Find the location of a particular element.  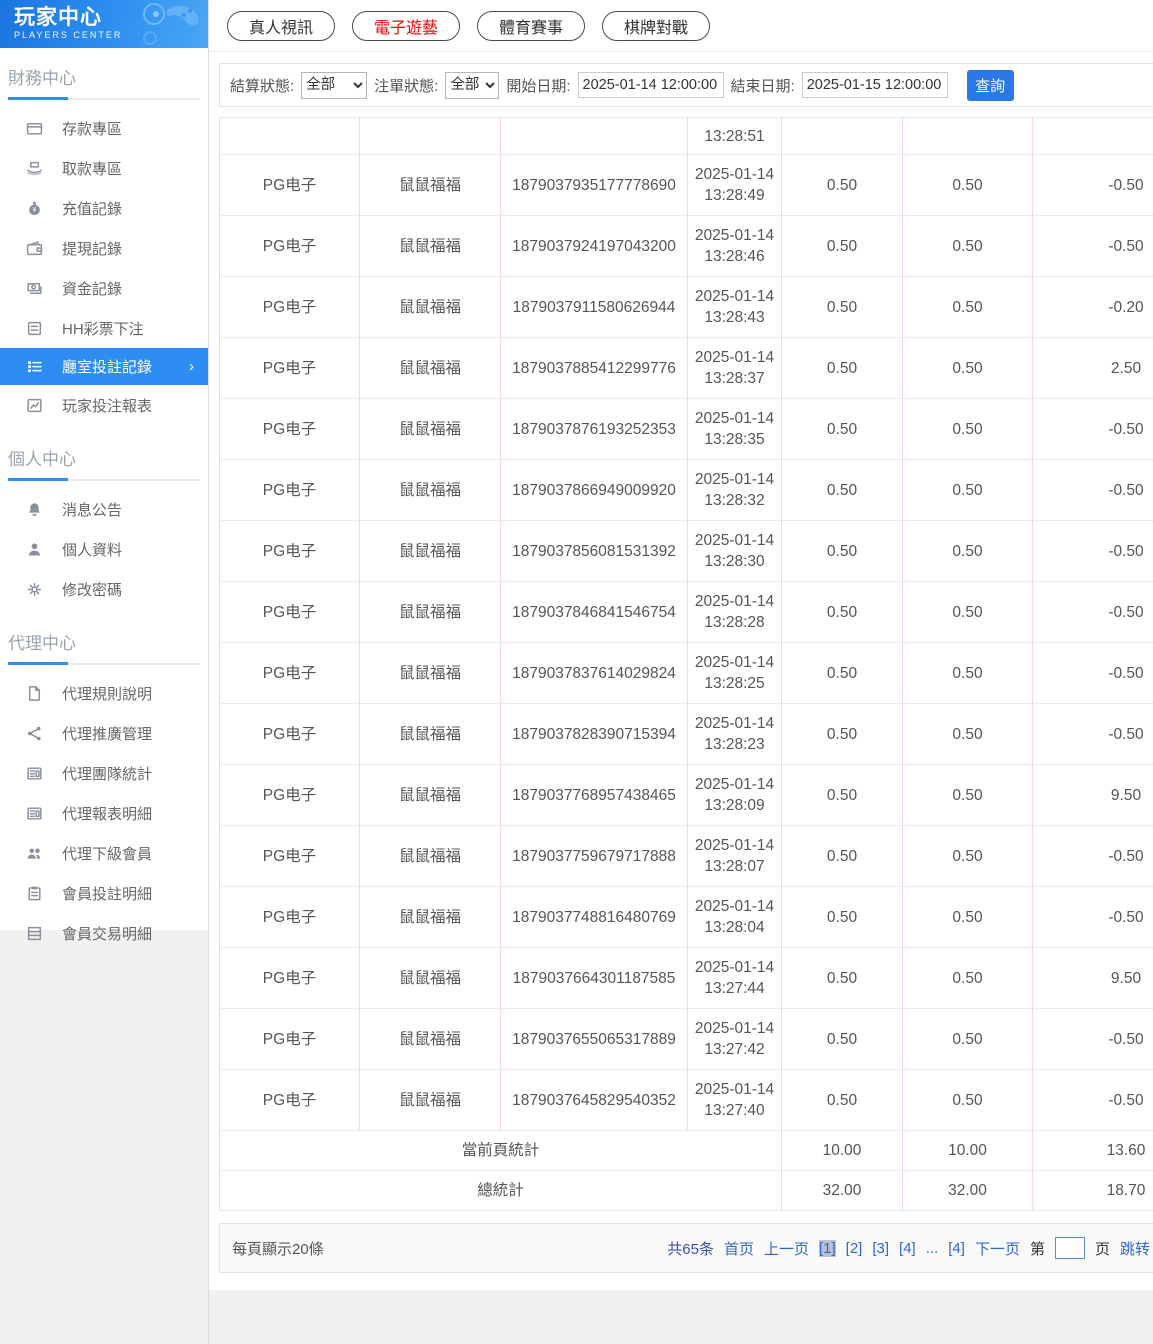

sidebar-item: HH彩票下注 is located at coordinates (104, 328).